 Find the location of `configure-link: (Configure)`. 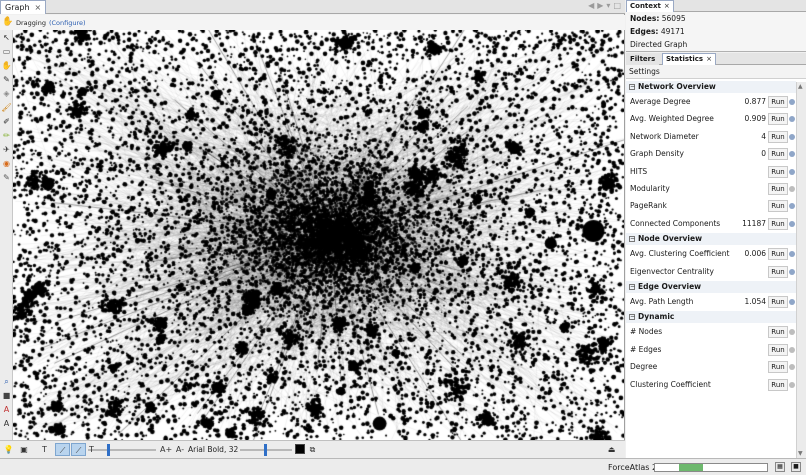

configure-link: (Configure) is located at coordinates (67, 23).